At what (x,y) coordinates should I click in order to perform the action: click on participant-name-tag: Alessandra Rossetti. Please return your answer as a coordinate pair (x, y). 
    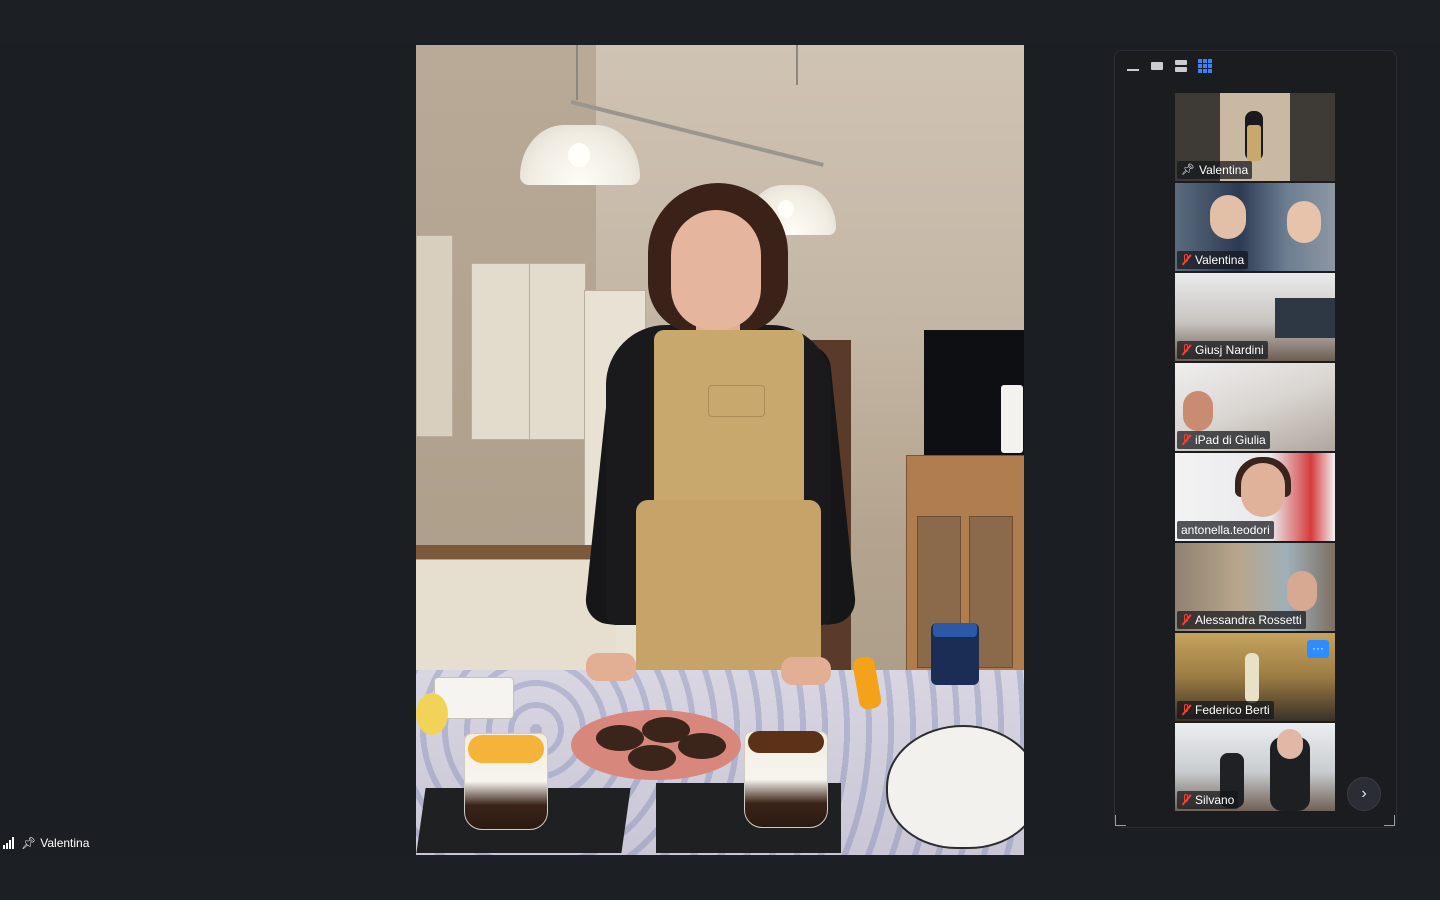
    Looking at the image, I should click on (1241, 620).